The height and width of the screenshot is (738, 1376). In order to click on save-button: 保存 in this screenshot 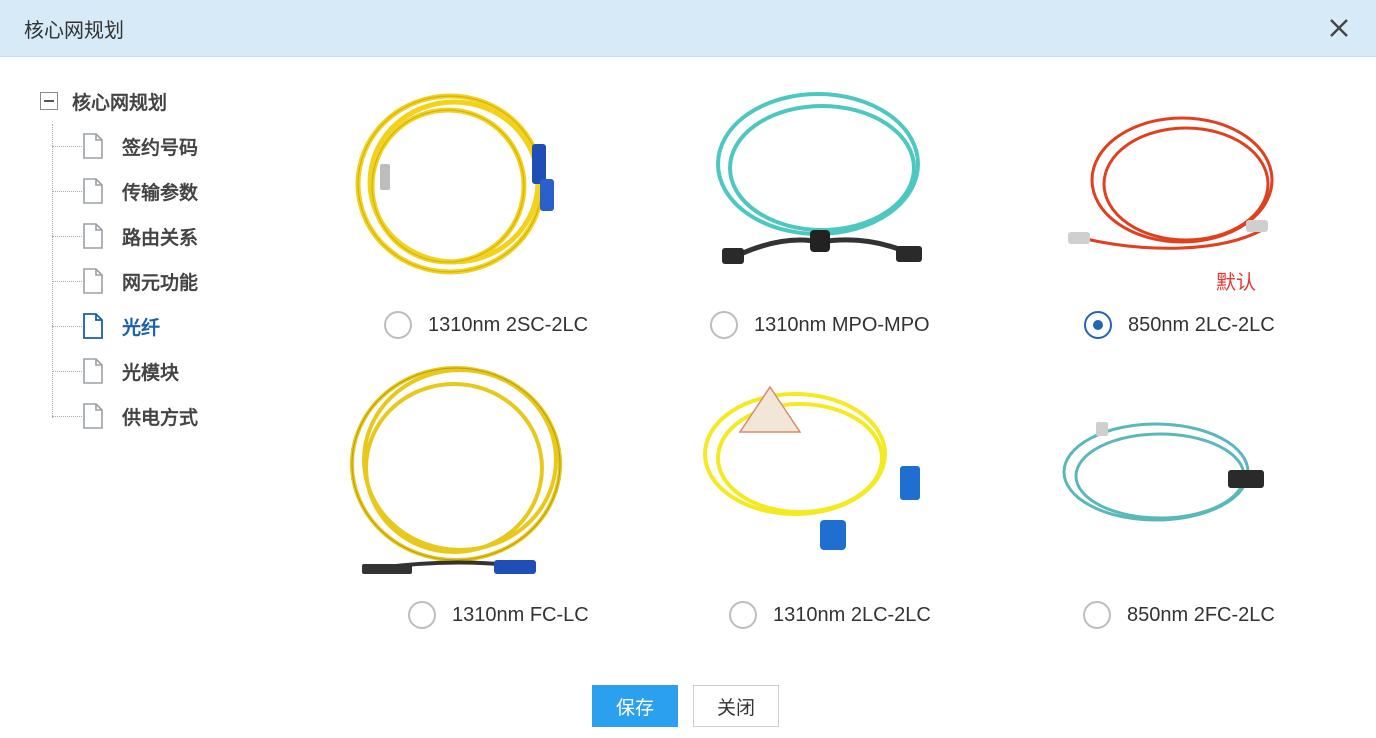, I will do `click(635, 706)`.